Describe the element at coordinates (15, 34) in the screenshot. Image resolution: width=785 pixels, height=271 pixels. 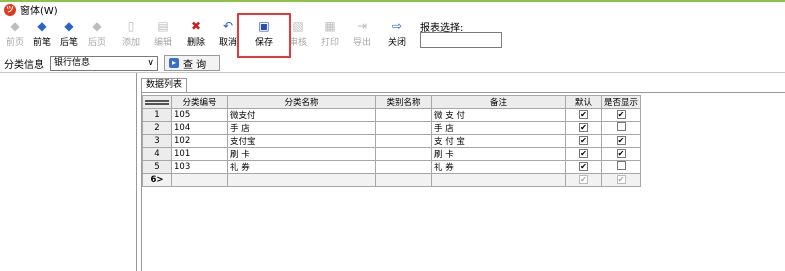
I see `prev-page-button: ◆ 前页` at that location.